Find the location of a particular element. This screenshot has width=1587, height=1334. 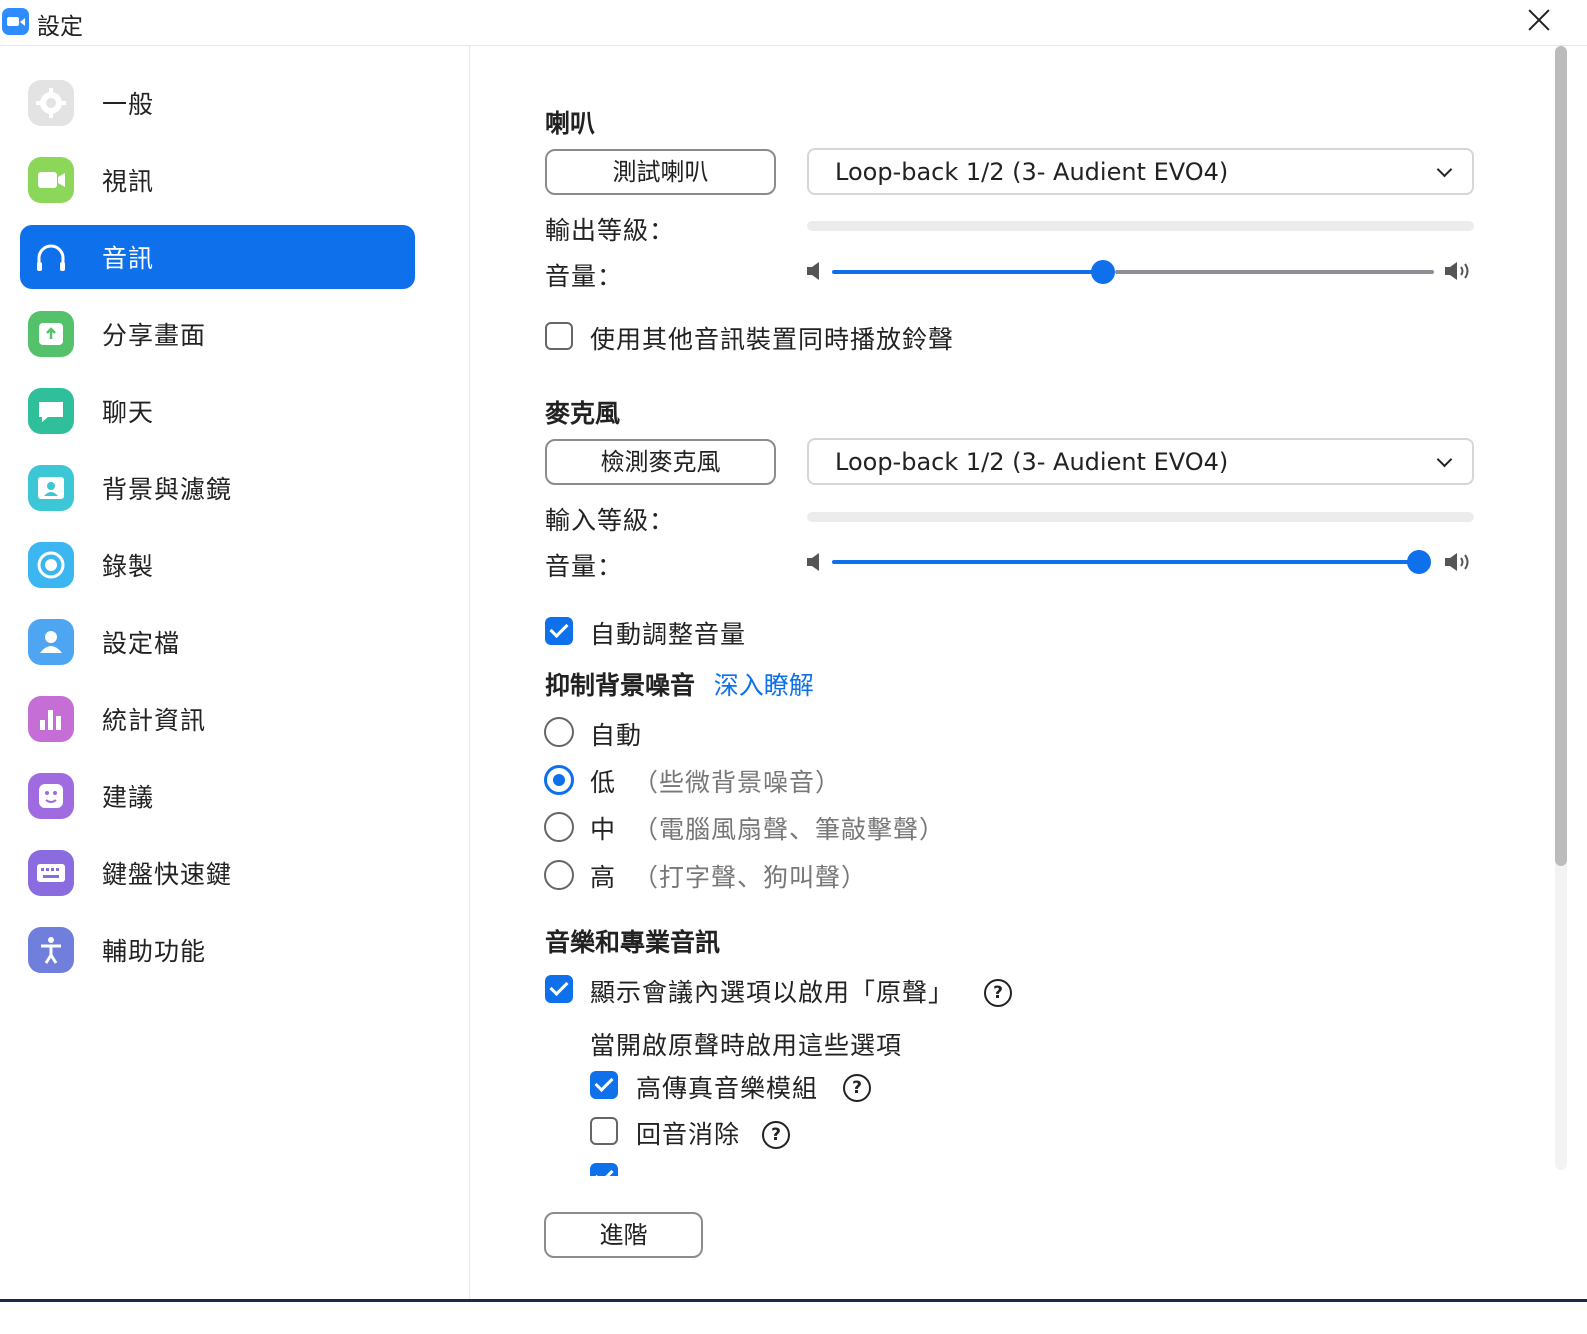

headphones-icon is located at coordinates (51, 257).